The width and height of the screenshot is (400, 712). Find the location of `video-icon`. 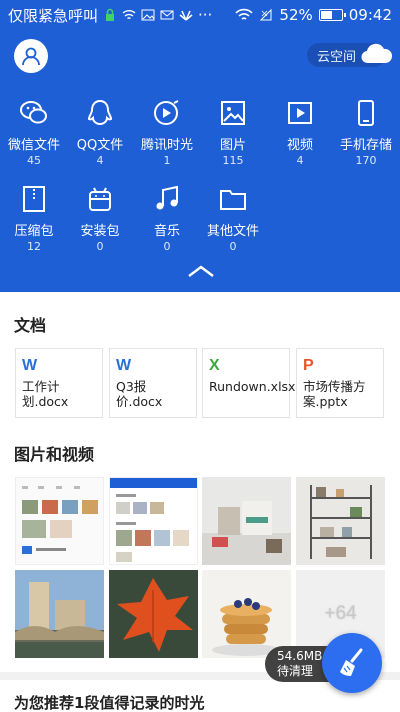

video-icon is located at coordinates (300, 113).